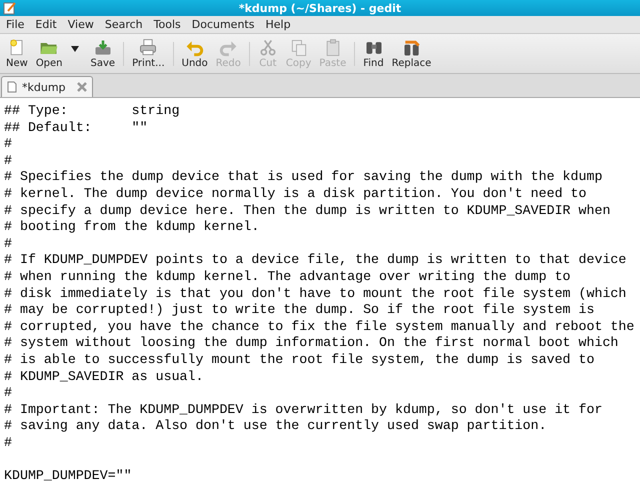 Image resolution: width=640 pixels, height=491 pixels. I want to click on code-line: # booting from the kdump kernel., so click(132, 226).